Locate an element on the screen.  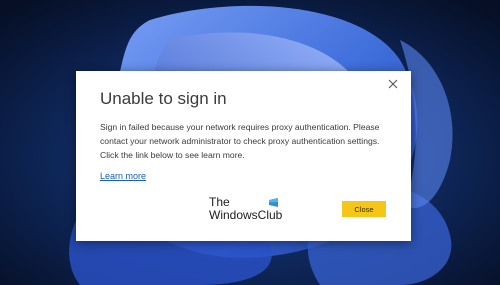
thewindowsclub-watermark: The WindowsClub is located at coordinates (249, 210).